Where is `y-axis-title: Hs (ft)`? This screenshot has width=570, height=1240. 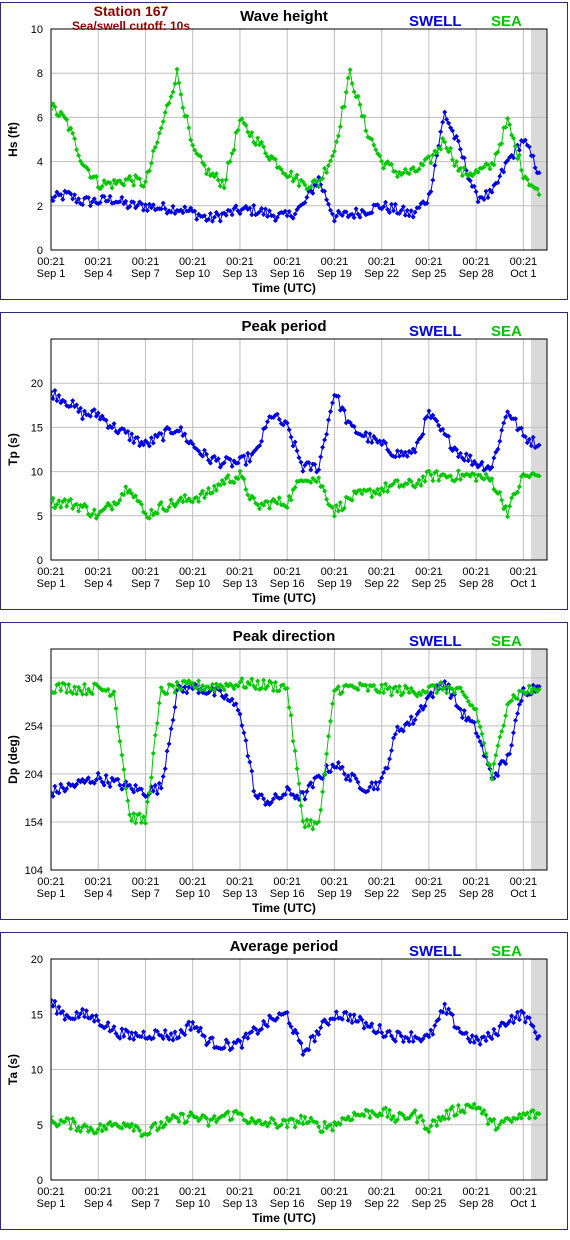 y-axis-title: Hs (ft) is located at coordinates (13, 139).